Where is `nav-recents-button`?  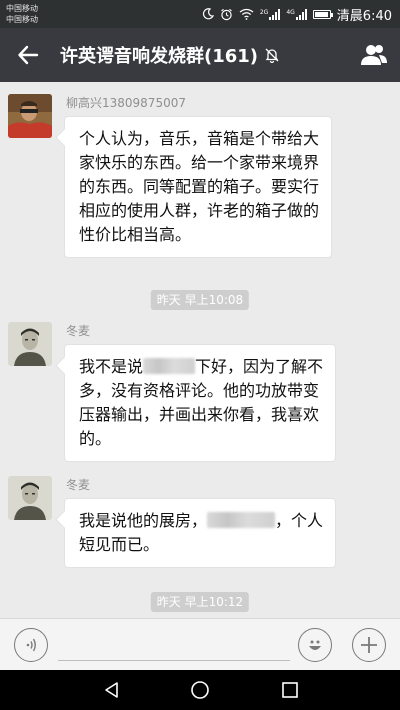 nav-recents-button is located at coordinates (290, 690).